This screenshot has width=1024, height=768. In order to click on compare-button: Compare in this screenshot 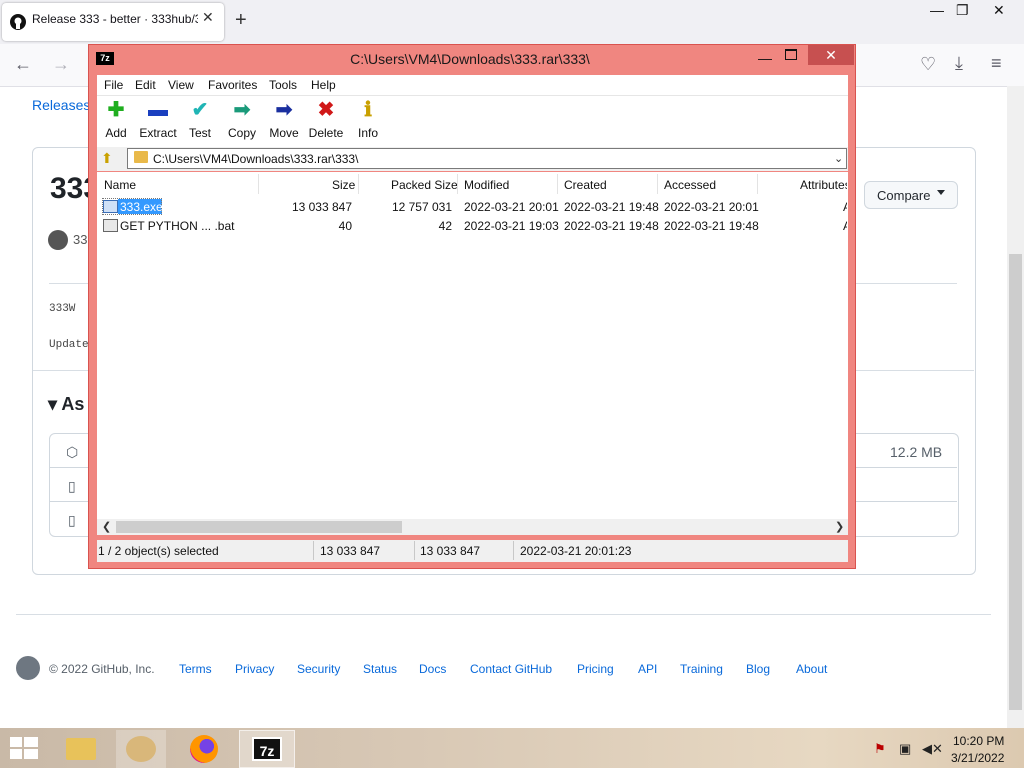, I will do `click(911, 195)`.